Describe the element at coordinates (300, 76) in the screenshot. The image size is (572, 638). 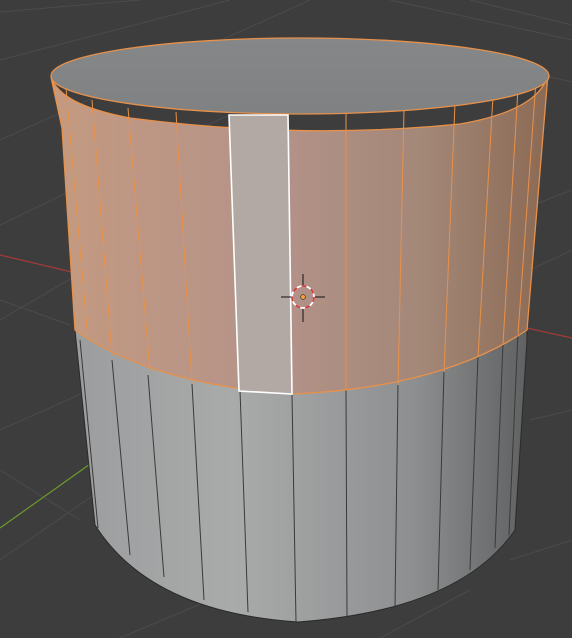
I see `cylinder-top-cap` at that location.